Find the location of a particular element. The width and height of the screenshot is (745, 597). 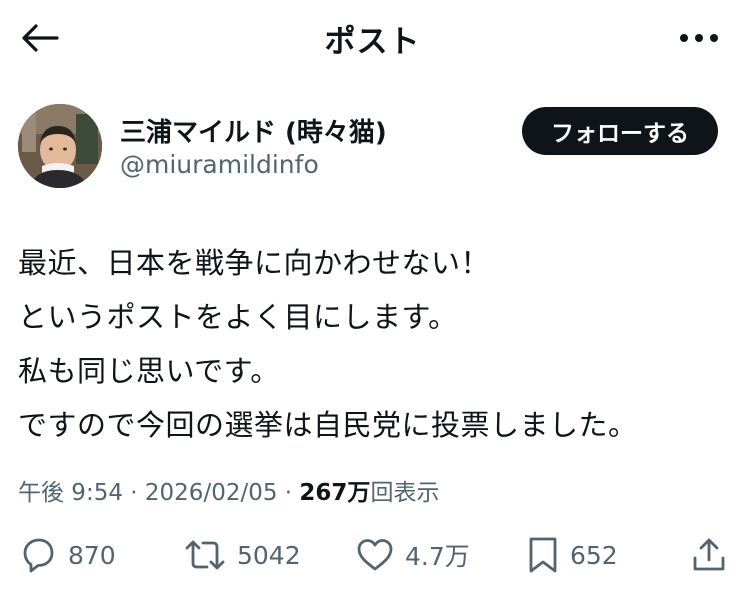

bookmark-icon is located at coordinates (543, 555).